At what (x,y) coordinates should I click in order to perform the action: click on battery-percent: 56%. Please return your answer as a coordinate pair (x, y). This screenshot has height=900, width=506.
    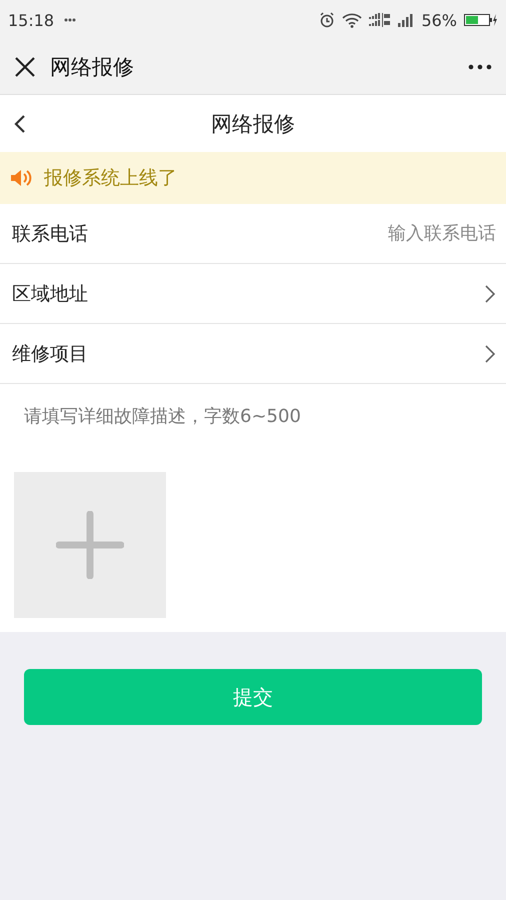
    Looking at the image, I should click on (439, 20).